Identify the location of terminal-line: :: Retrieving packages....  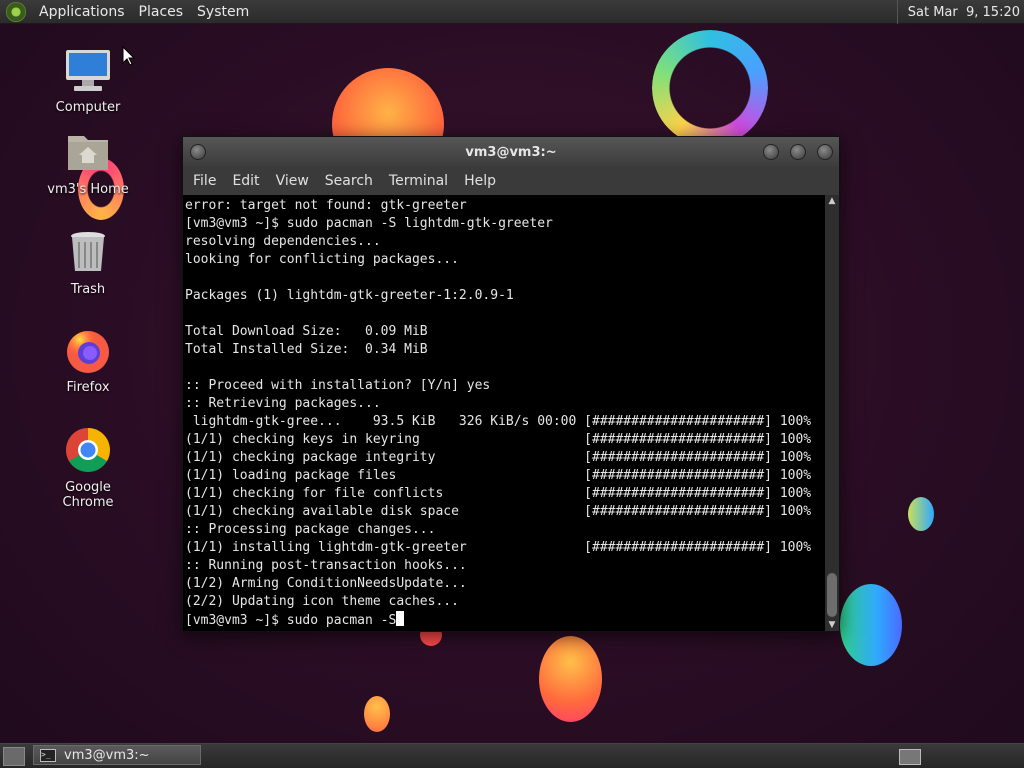
(283, 403).